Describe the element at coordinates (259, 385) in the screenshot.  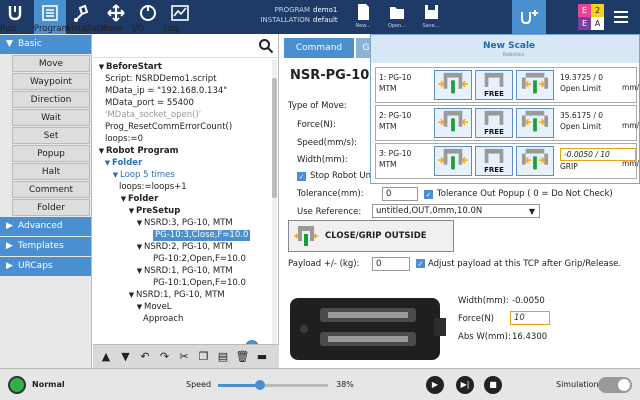
I see `speed-slider-knob` at that location.